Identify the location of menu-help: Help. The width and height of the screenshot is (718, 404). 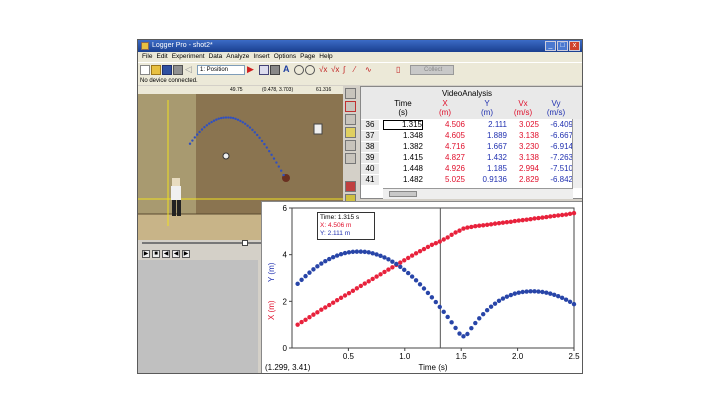
(325, 57).